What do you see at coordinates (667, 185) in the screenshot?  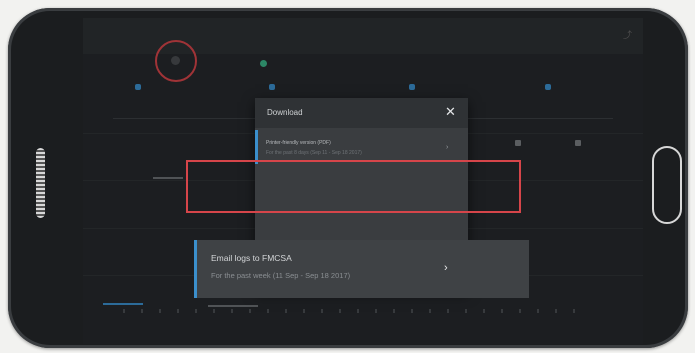 I see `home-button` at bounding box center [667, 185].